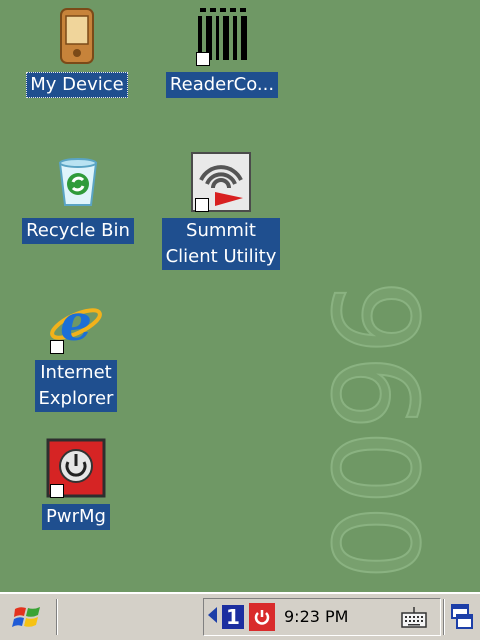 The height and width of the screenshot is (640, 480). Describe the element at coordinates (414, 617) in the screenshot. I see `keyboard-icon` at that location.